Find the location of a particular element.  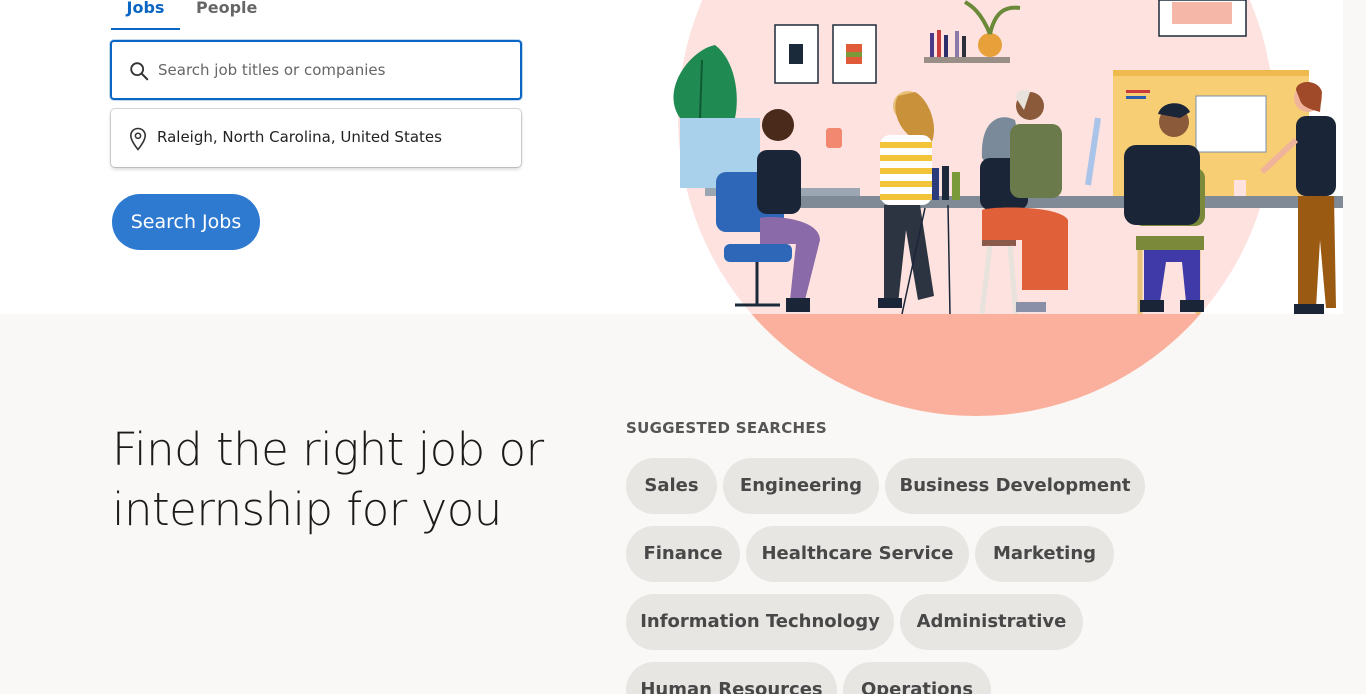

search-input is located at coordinates (328, 70).